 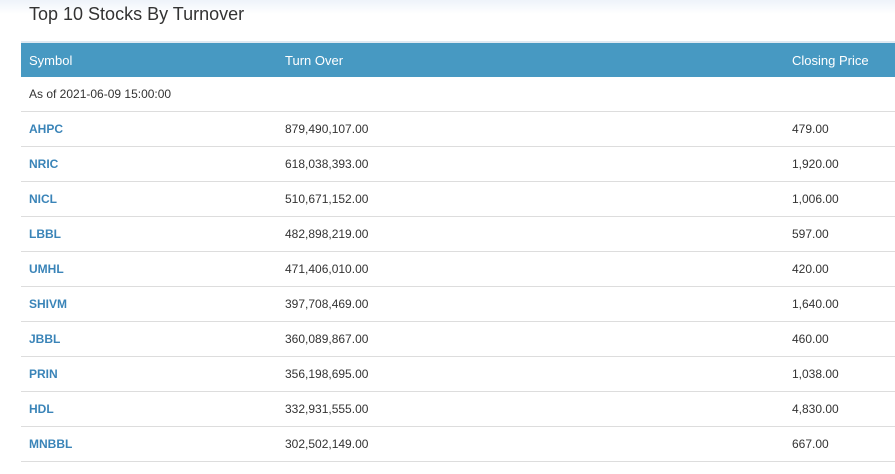 What do you see at coordinates (46, 269) in the screenshot?
I see `symbol-link: UMHL` at bounding box center [46, 269].